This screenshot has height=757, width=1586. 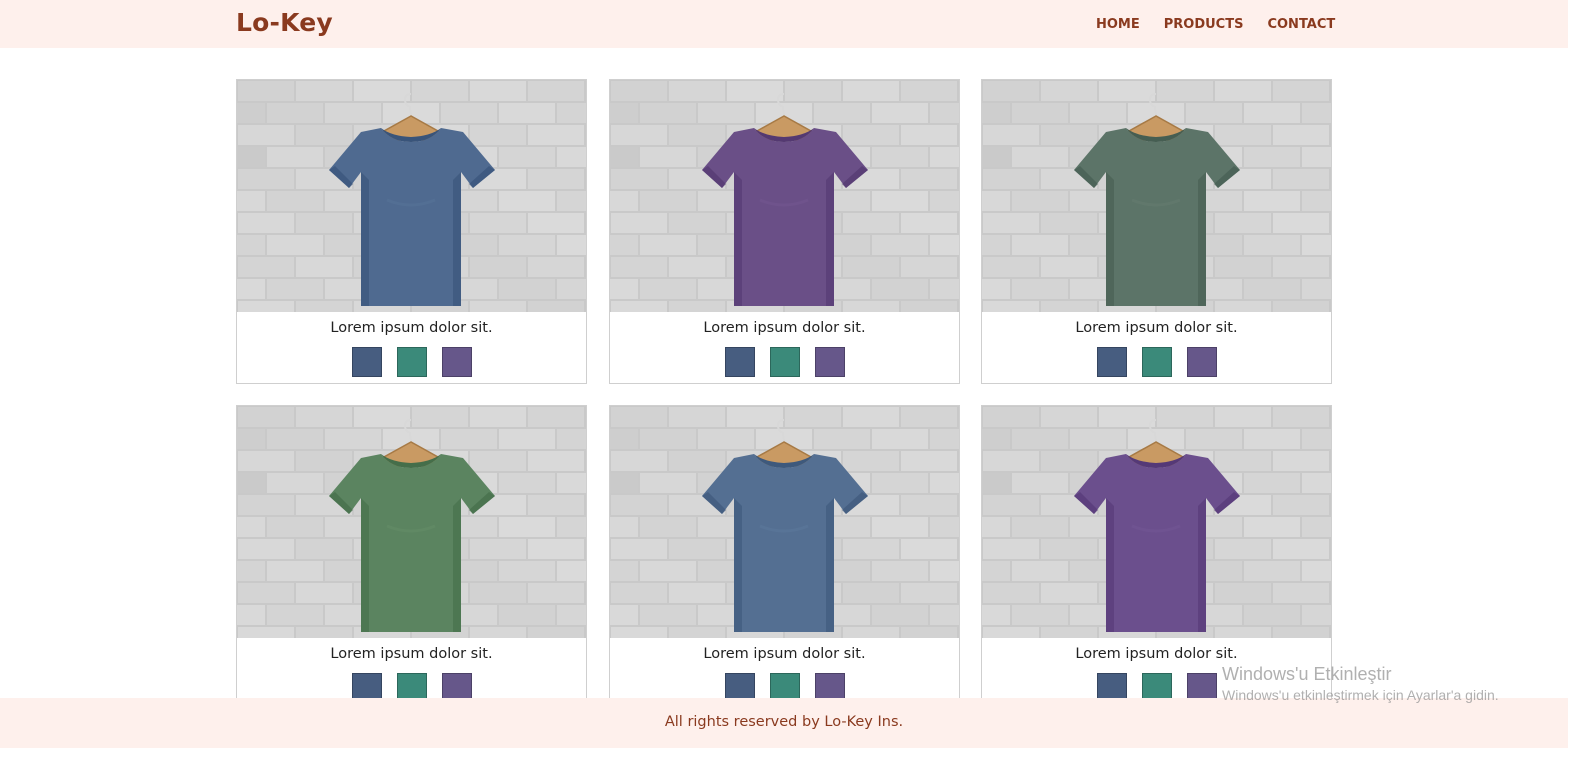 I want to click on footer-copyright: All rights reserved by Lo-Key Ins., so click(x=784, y=722).